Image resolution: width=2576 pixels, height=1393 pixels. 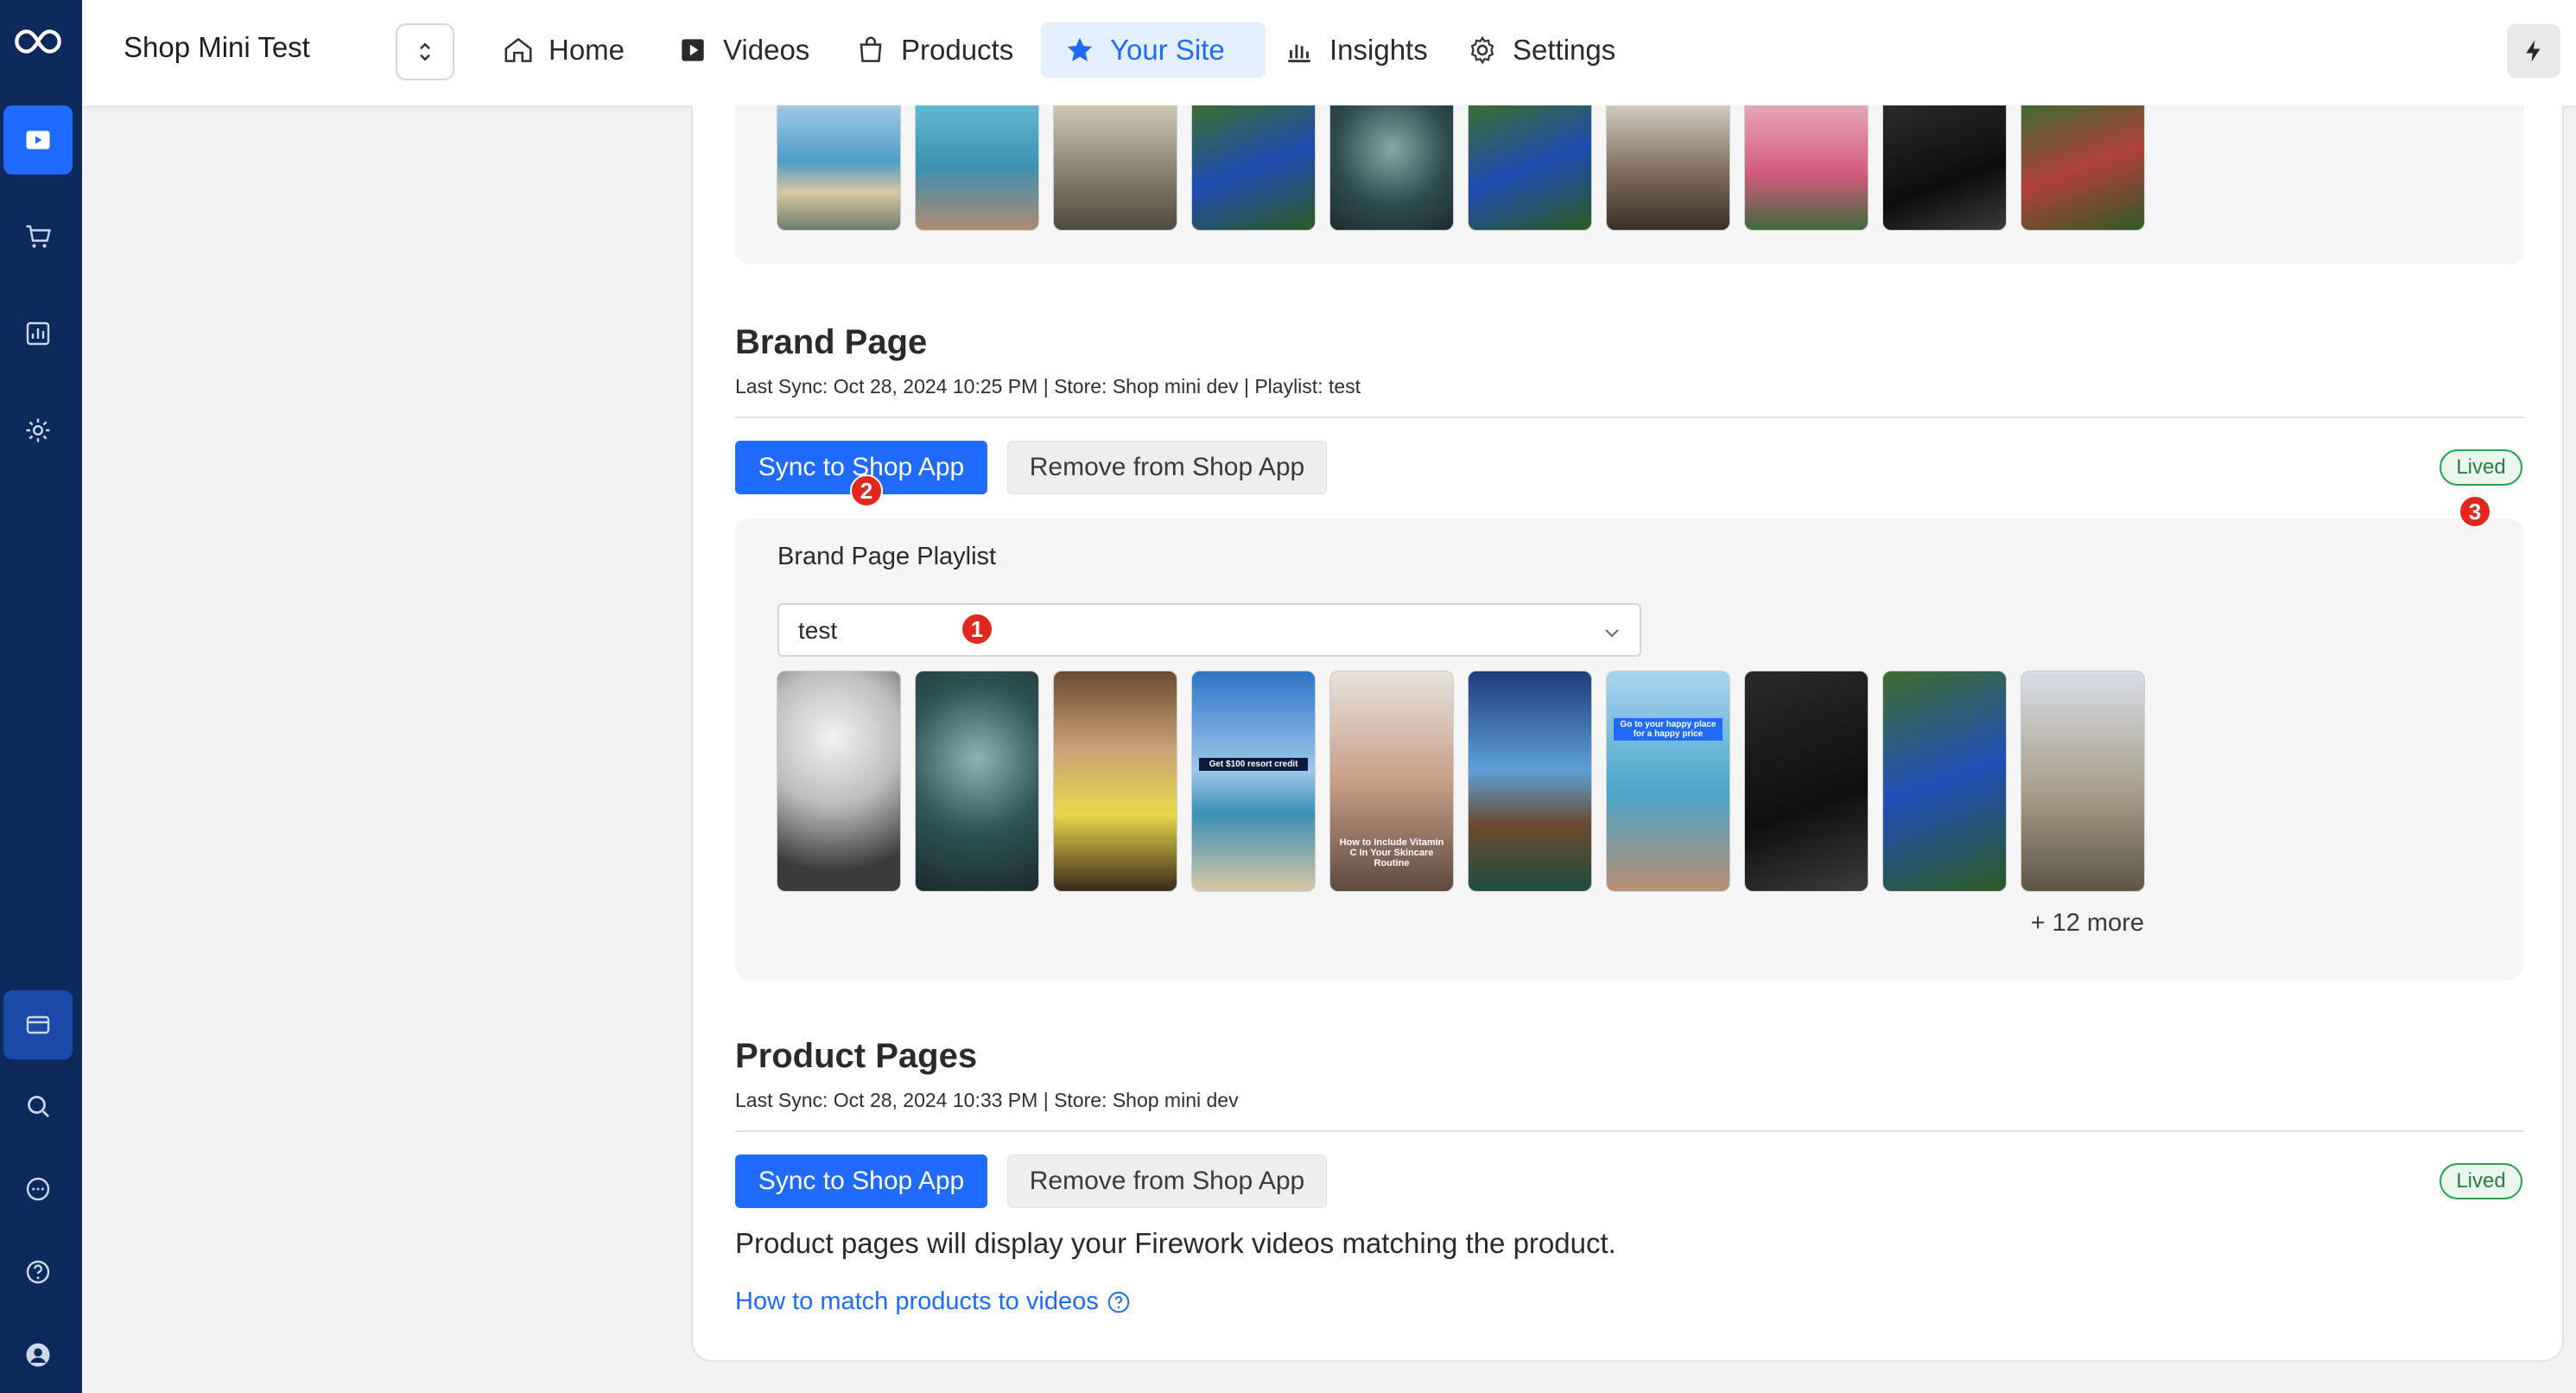 I want to click on product-pages-title: Product Pages, so click(x=856, y=1056).